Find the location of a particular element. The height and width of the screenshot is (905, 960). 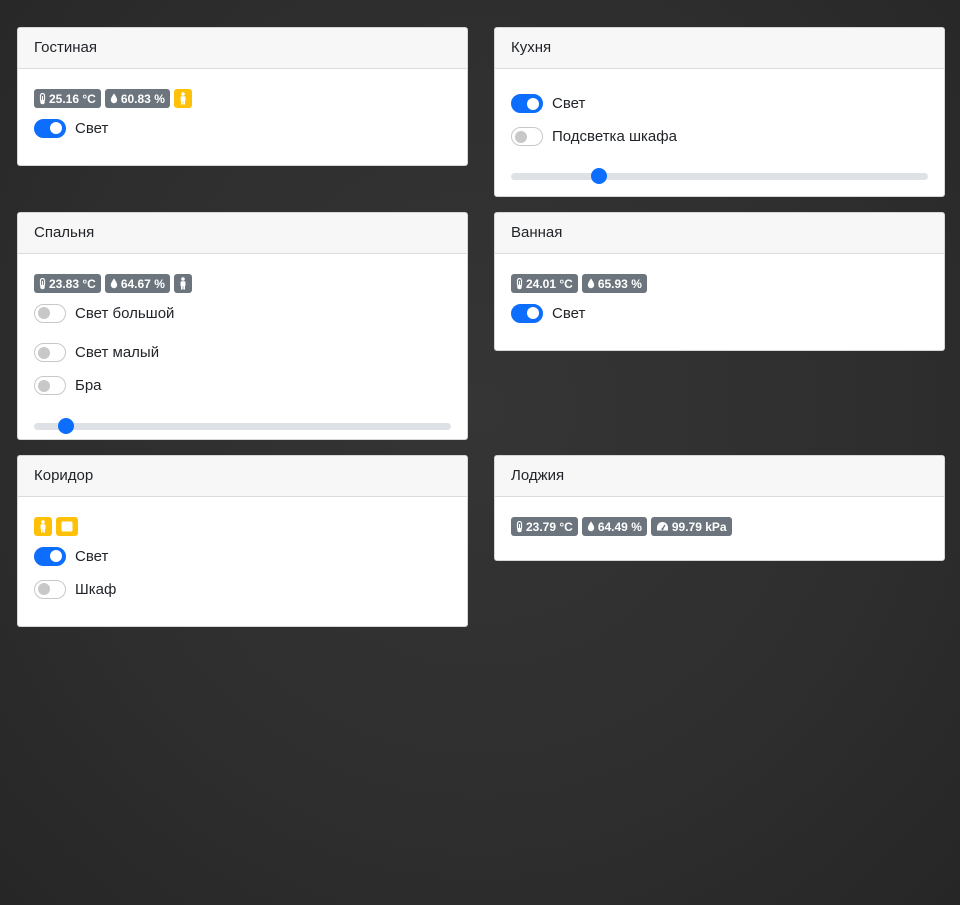

humidity-value: 60.83 % is located at coordinates (142, 98).